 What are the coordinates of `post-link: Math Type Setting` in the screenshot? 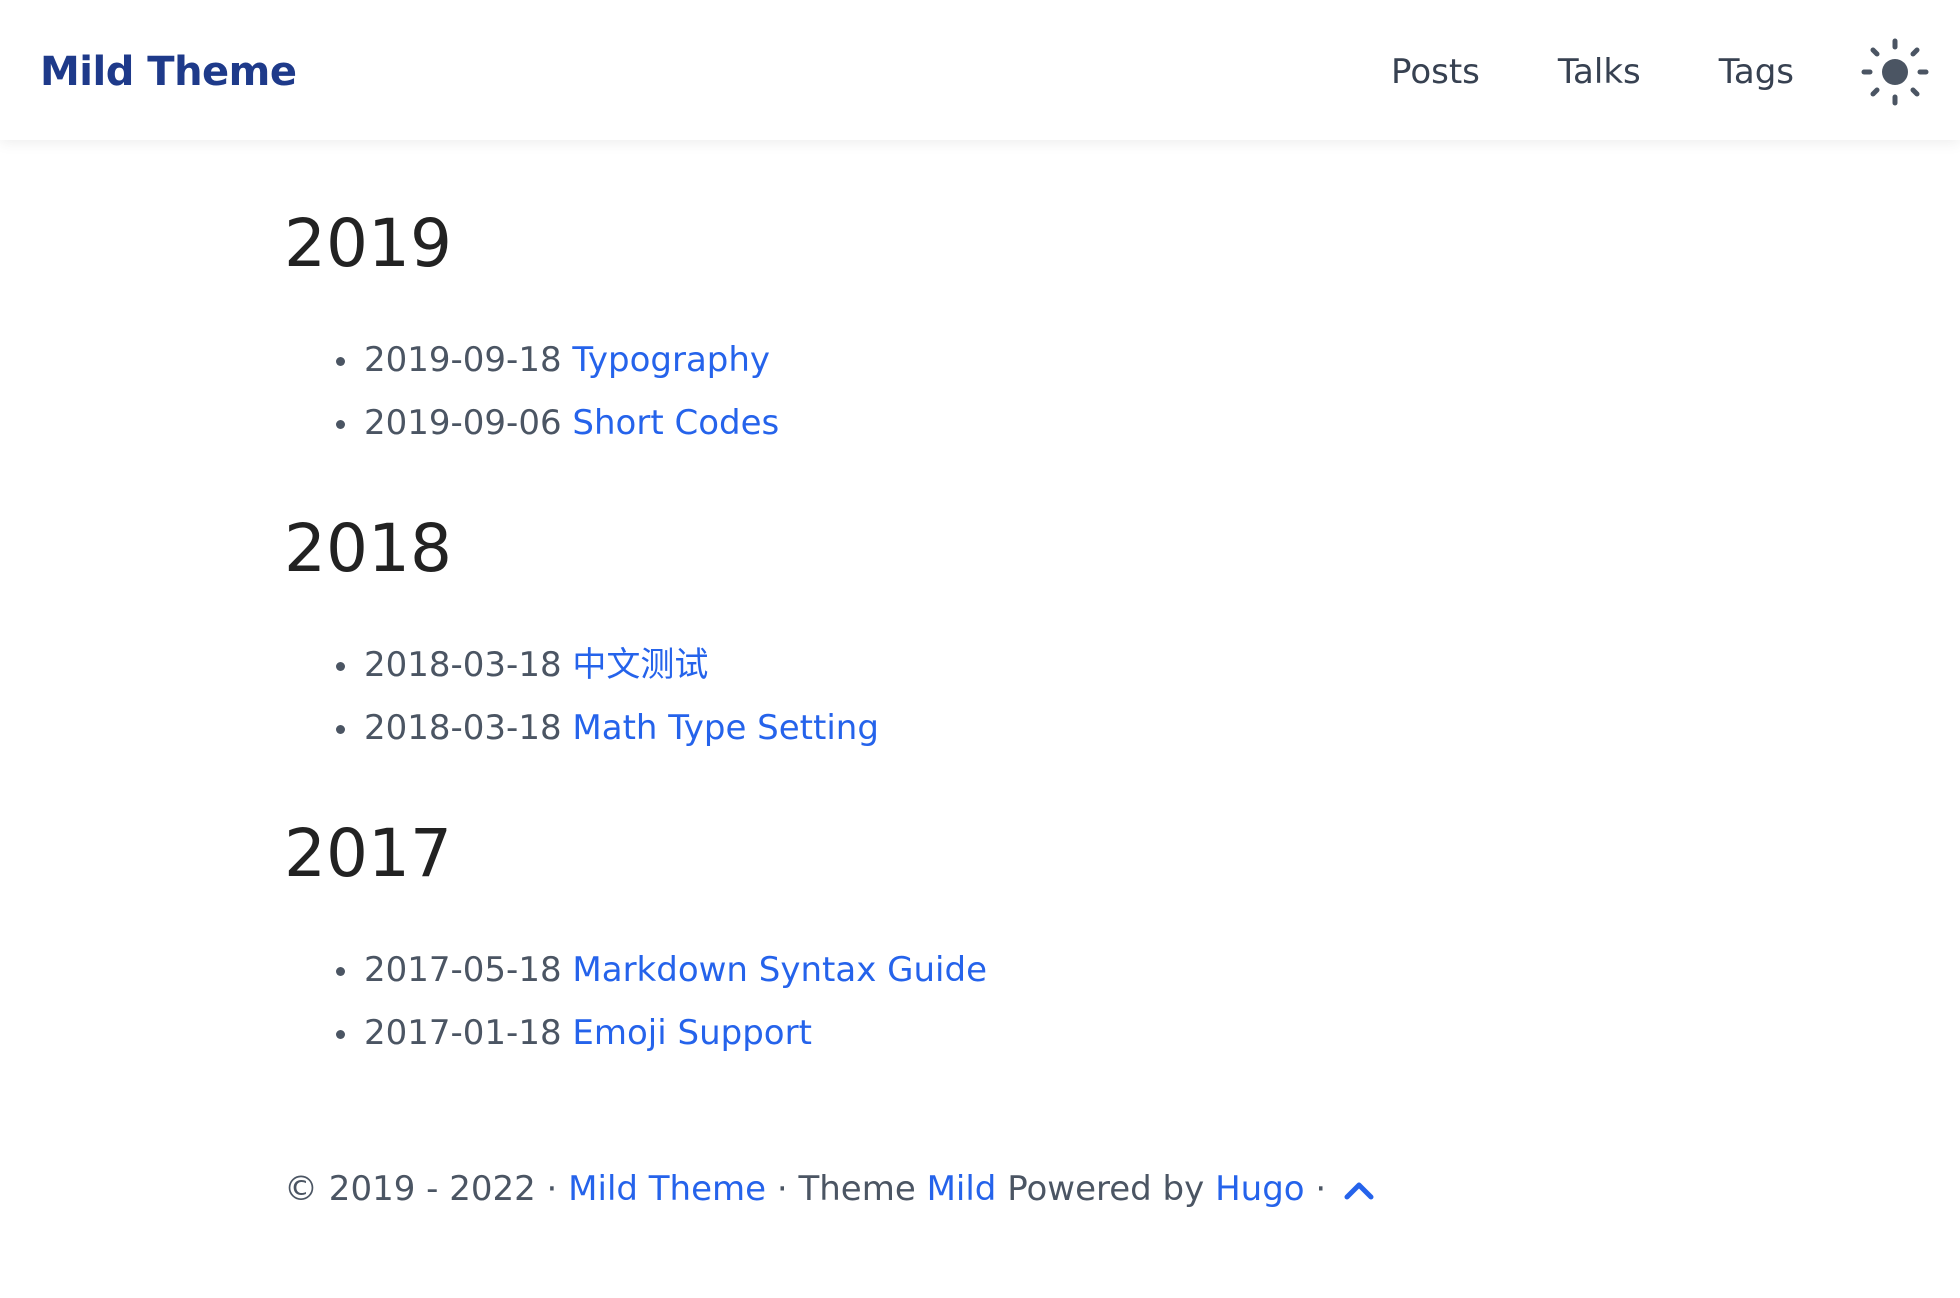 It's located at (725, 728).